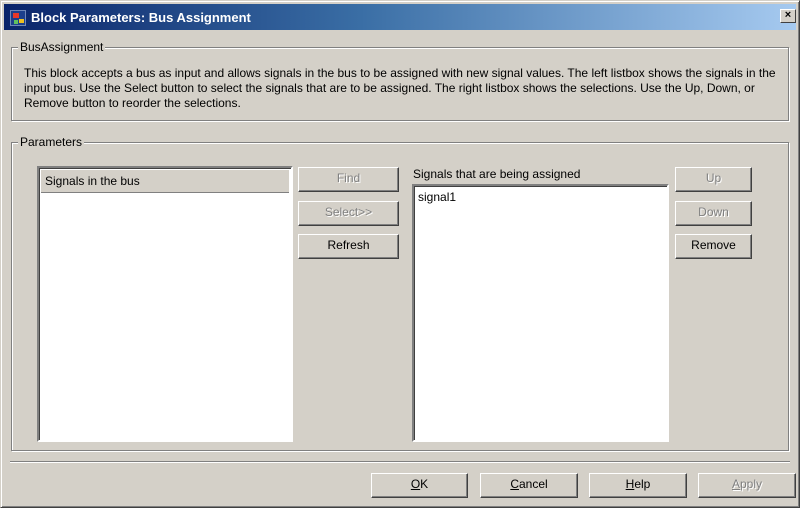 Image resolution: width=800 pixels, height=508 pixels. I want to click on bus-signals-header: Signals in the bus, so click(165, 181).